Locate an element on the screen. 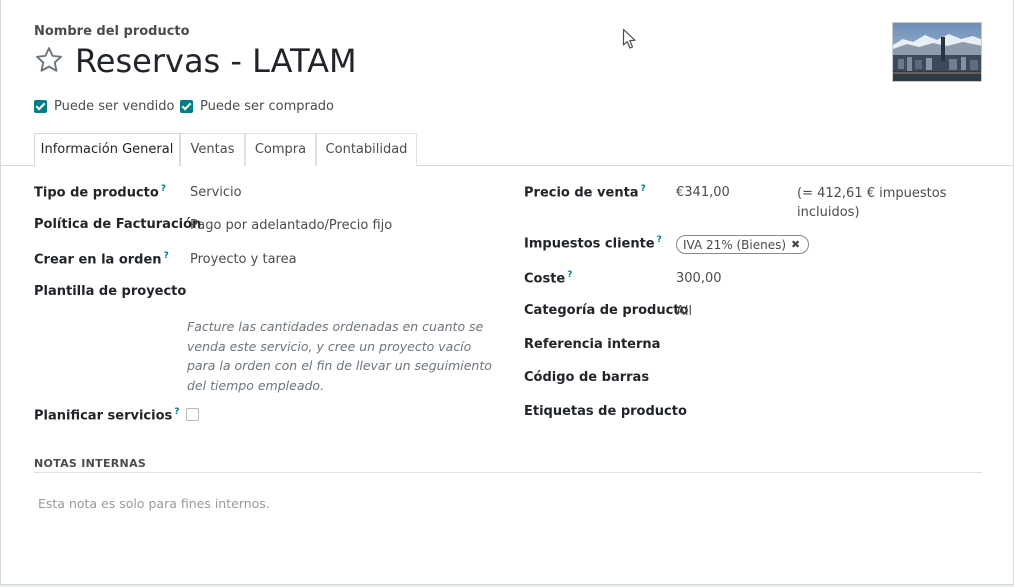  product-image is located at coordinates (937, 52).